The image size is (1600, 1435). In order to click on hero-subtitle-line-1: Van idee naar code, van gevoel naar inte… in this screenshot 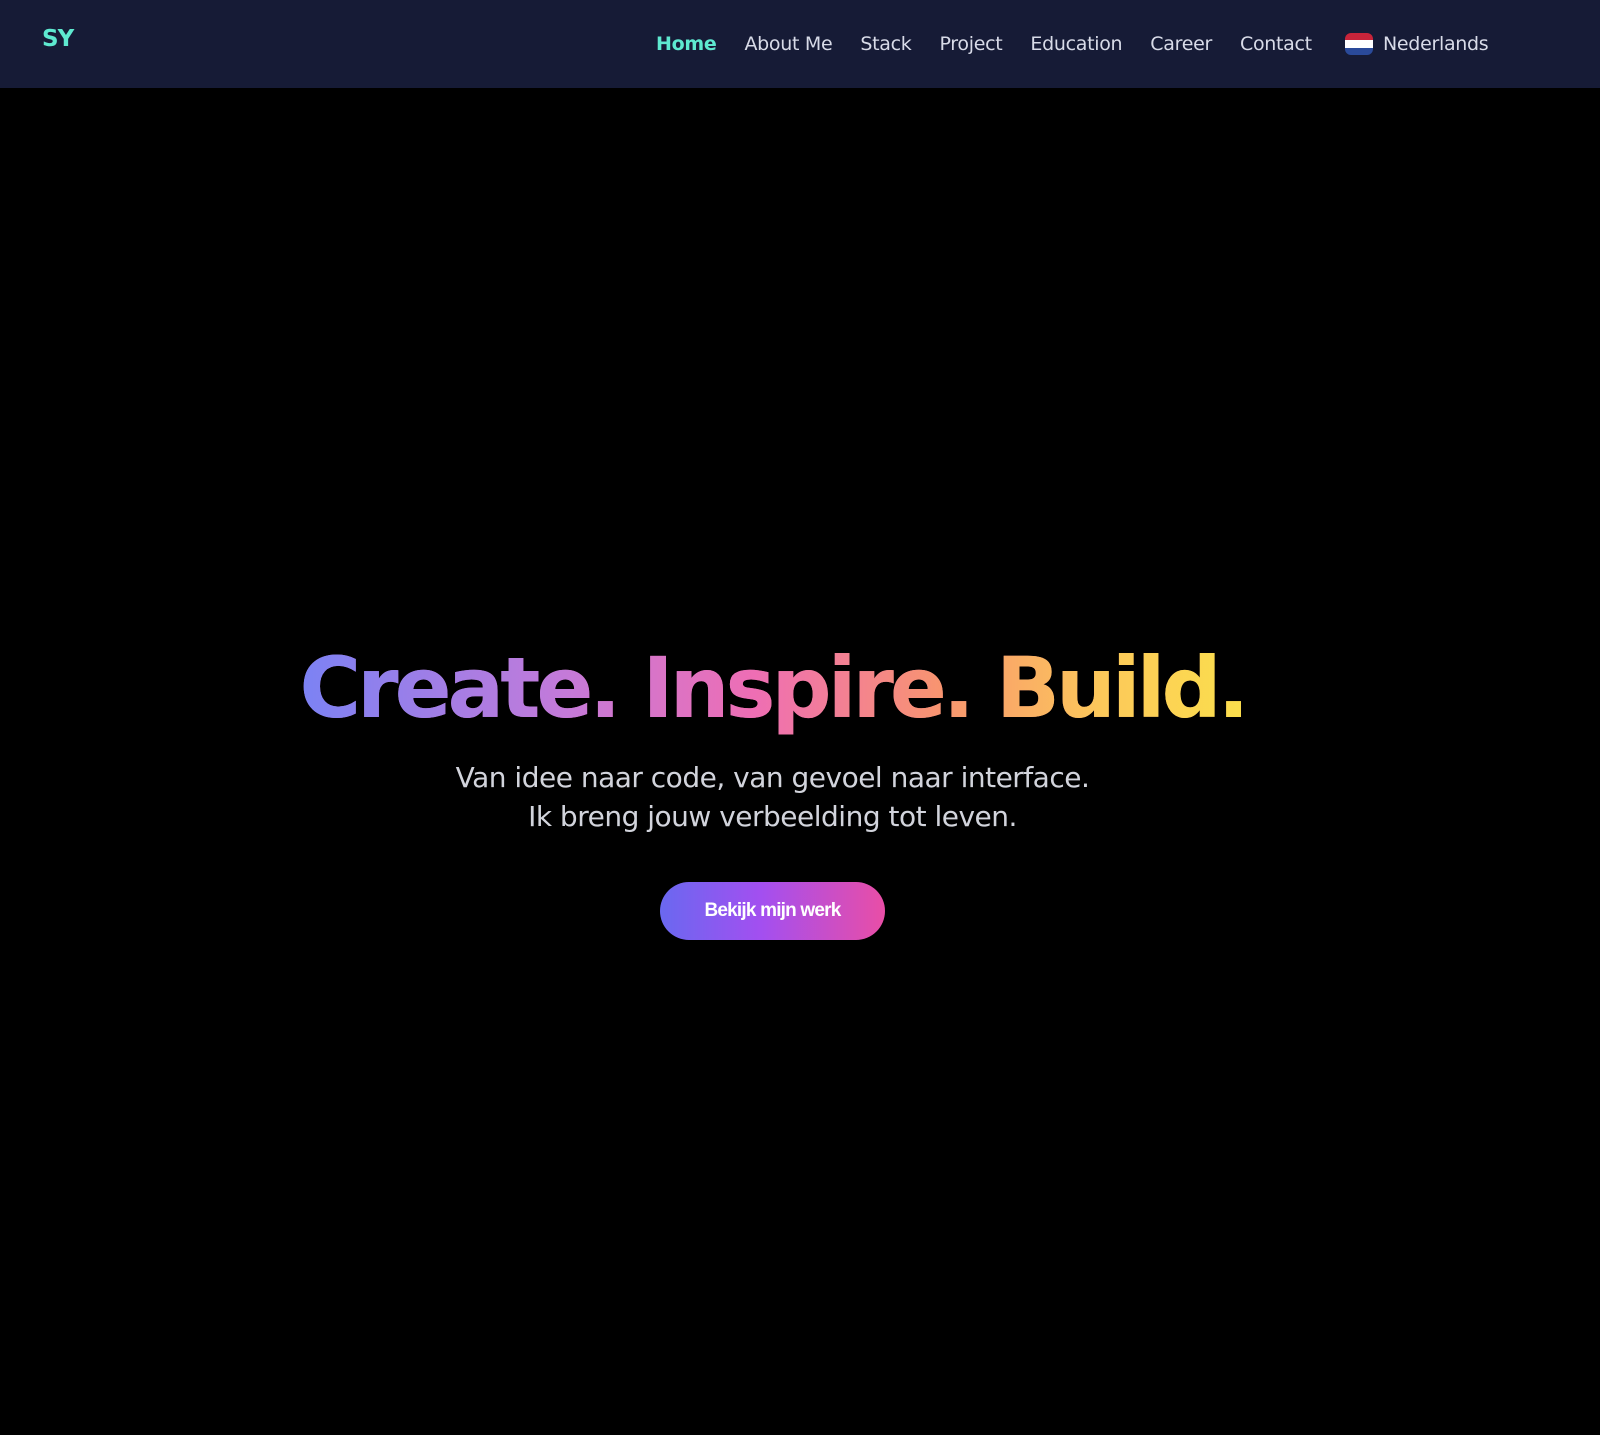, I will do `click(772, 777)`.